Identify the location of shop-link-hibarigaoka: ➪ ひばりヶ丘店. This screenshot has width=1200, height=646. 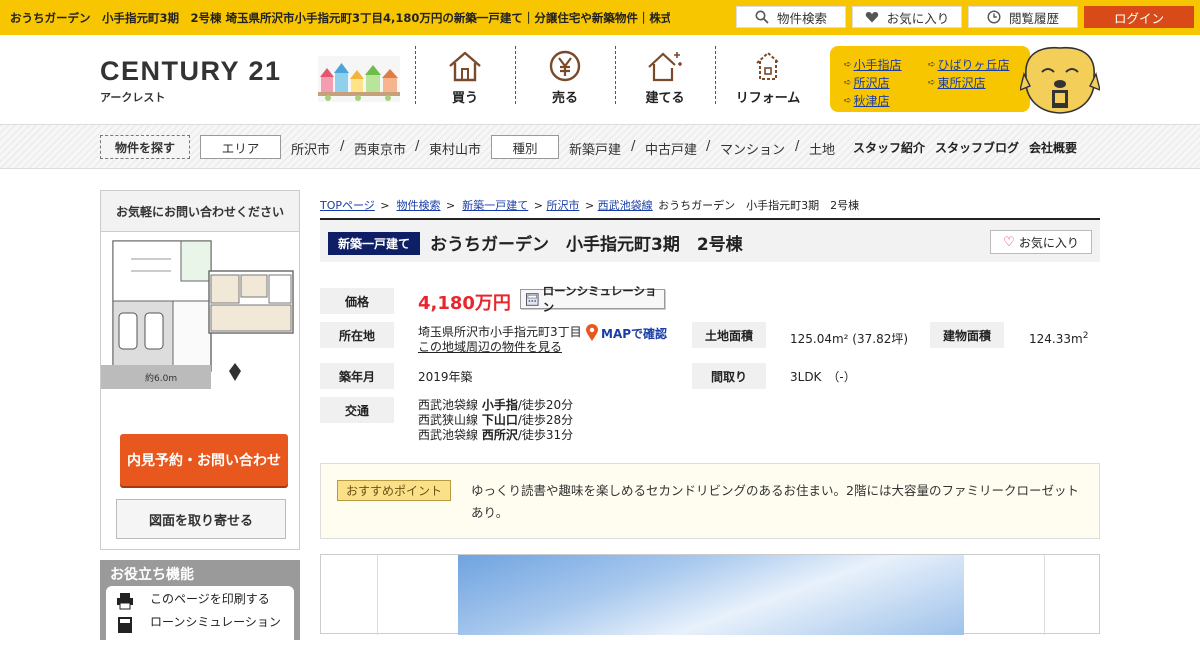
(969, 64).